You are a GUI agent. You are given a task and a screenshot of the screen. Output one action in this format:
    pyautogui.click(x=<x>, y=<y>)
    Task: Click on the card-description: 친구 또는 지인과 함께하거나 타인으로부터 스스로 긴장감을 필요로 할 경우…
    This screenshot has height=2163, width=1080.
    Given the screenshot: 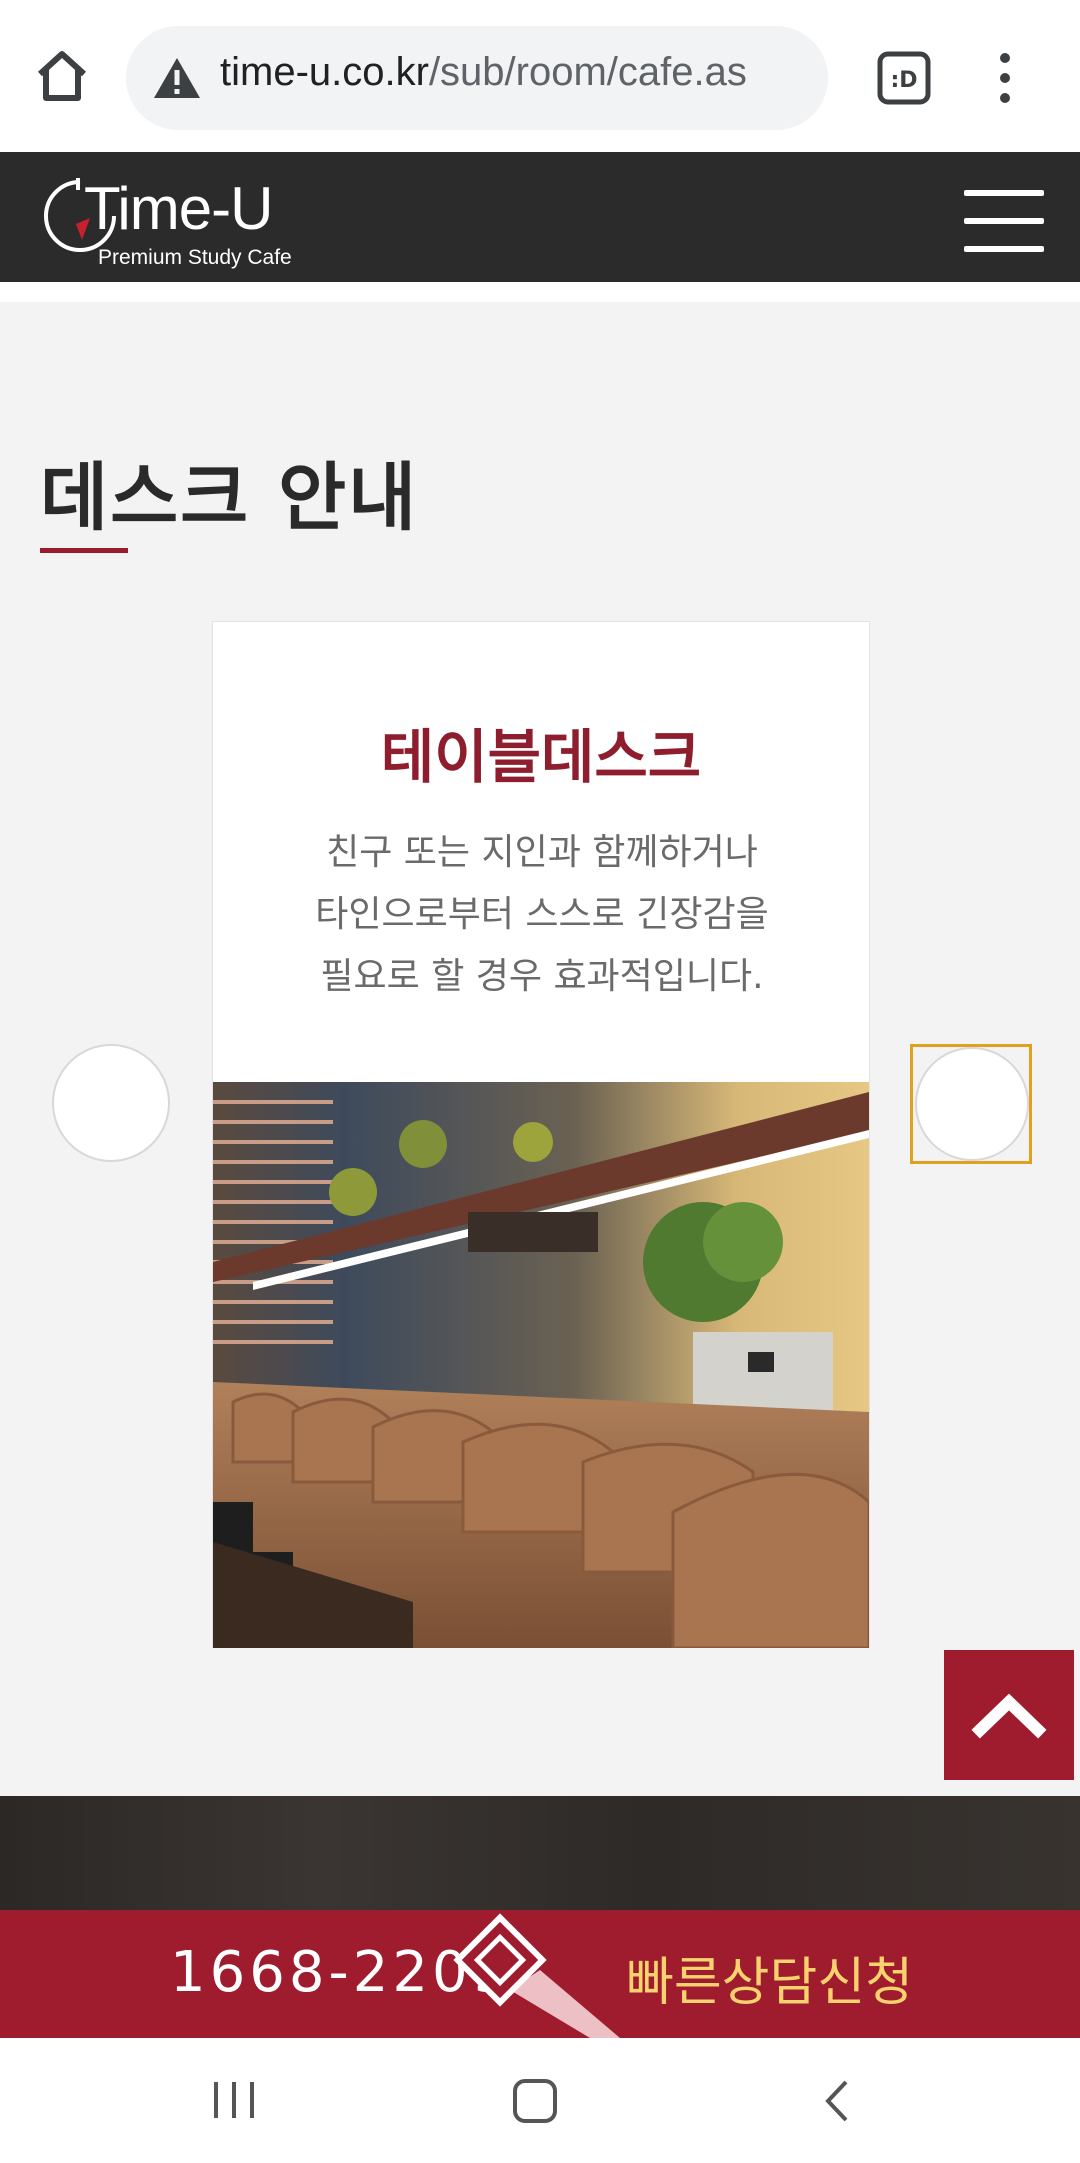 What is the action you would take?
    pyautogui.click(x=542, y=915)
    